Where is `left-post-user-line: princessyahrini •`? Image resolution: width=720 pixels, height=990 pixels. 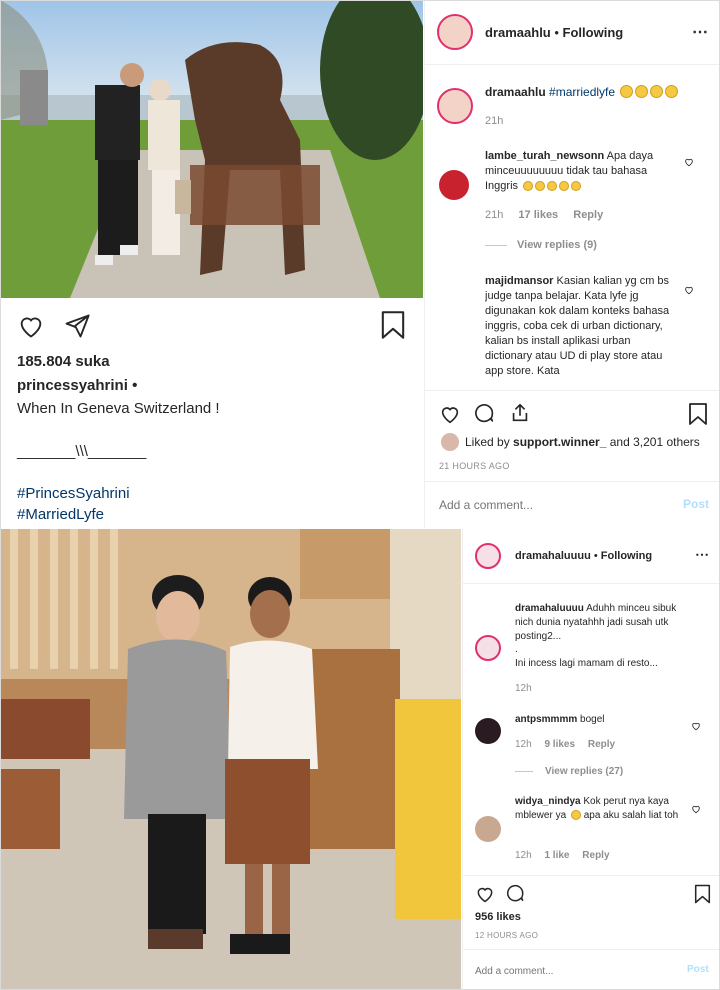
left-post-user-line: princessyahrini • is located at coordinates (77, 385).